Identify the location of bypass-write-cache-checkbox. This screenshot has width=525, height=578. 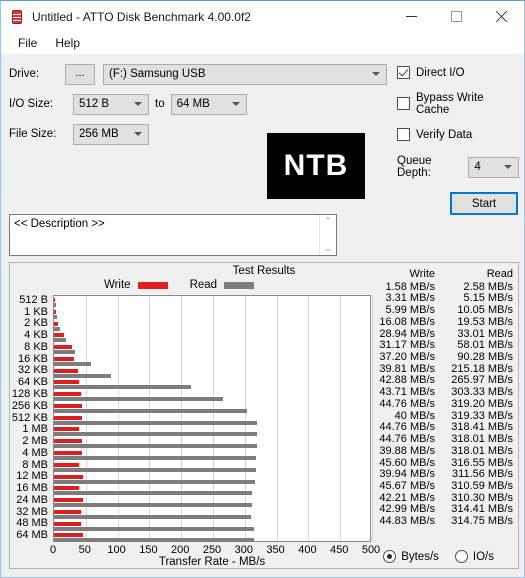
(403, 103).